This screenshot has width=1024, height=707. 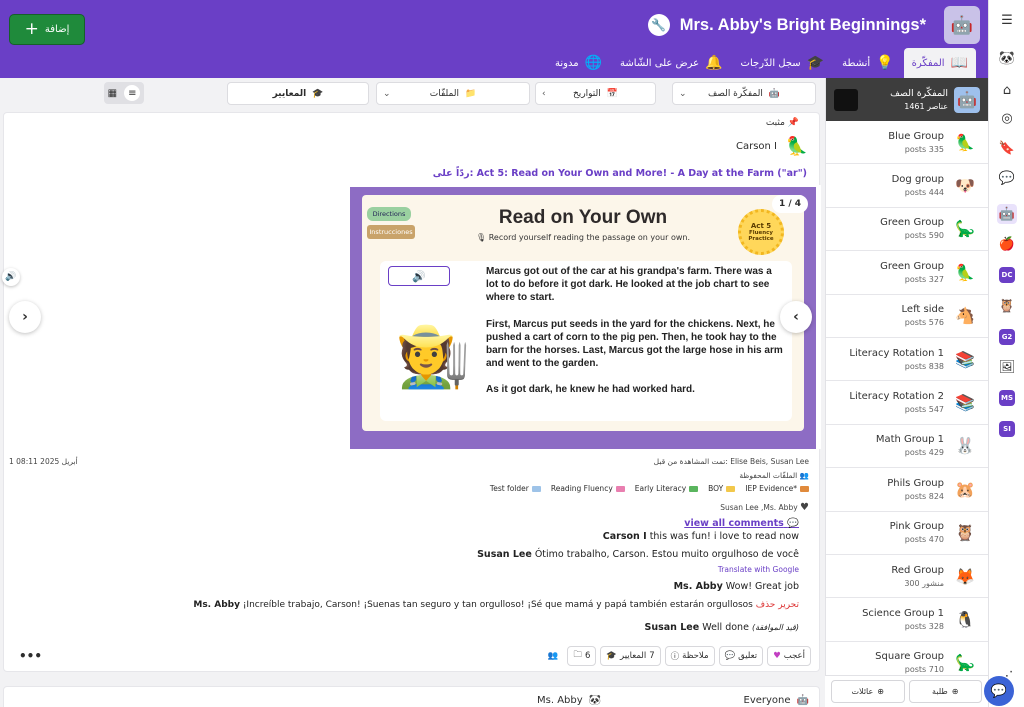 What do you see at coordinates (907, 577) in the screenshot?
I see `sidebar-group-item: Red Group 300 منشور 🦊` at bounding box center [907, 577].